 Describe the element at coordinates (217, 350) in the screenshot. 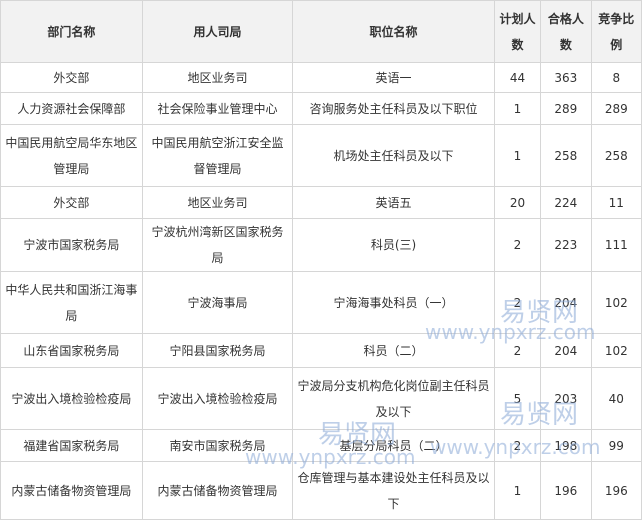

I see `cell-bureau: 宁阳县国家税务局` at that location.